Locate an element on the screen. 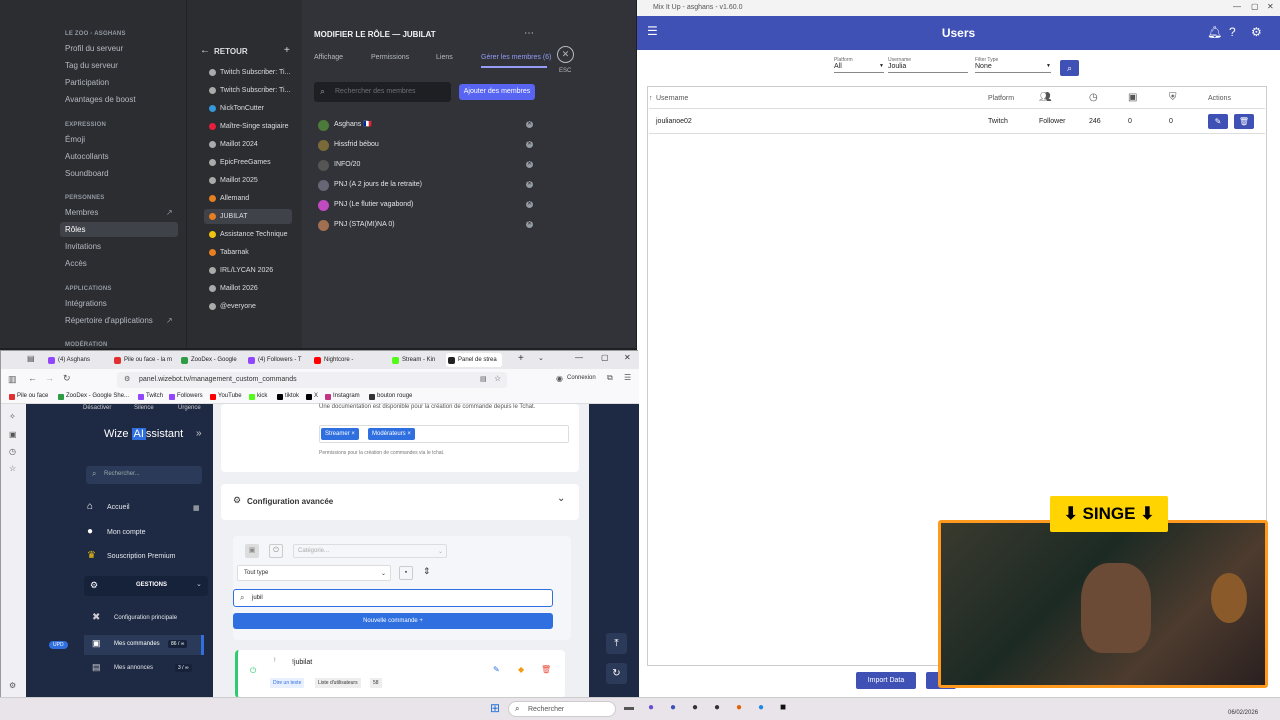 This screenshot has height=720, width=1280. arrow-left-icon: ← is located at coordinates (205, 50).